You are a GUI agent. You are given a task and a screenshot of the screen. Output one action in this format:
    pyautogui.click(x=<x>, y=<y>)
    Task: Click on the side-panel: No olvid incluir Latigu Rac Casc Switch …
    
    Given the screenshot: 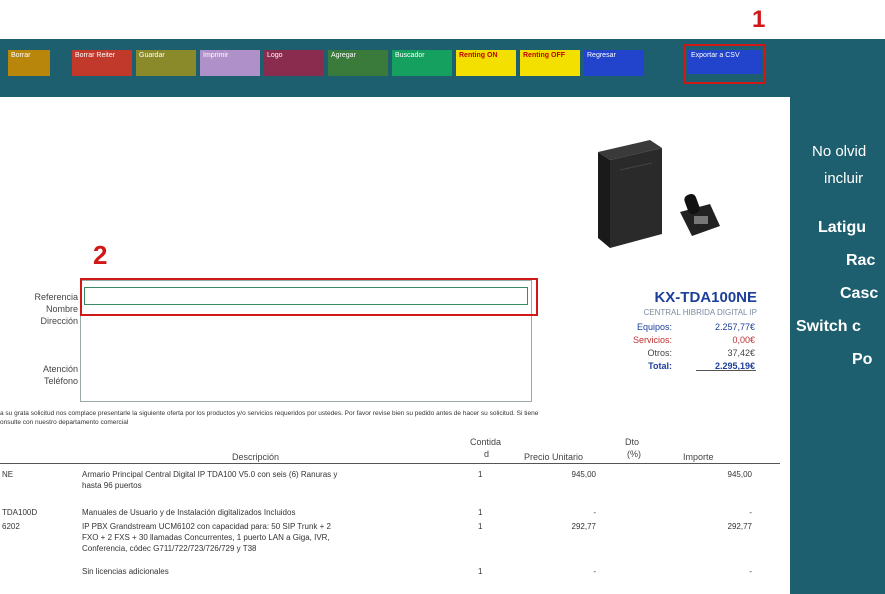 What is the action you would take?
    pyautogui.click(x=837, y=345)
    